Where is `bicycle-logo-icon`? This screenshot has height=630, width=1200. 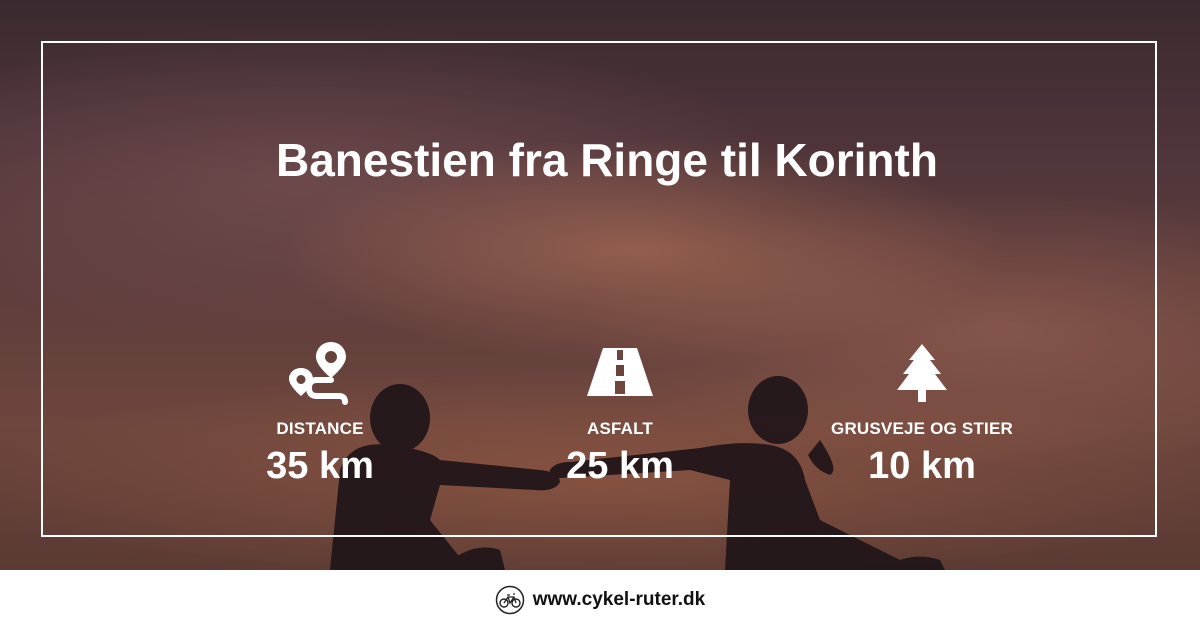 bicycle-logo-icon is located at coordinates (509, 600).